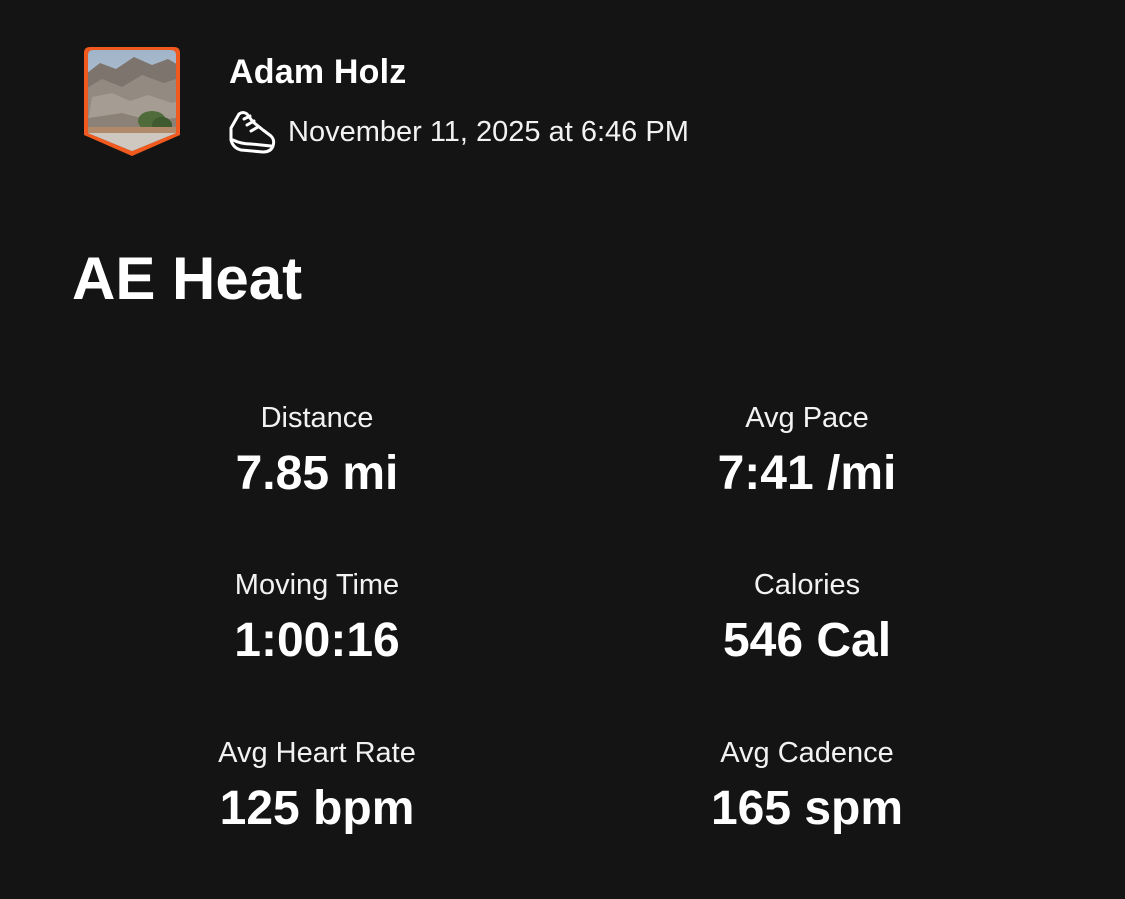  I want to click on stat-avg-pace: Avg Pace 7:41 /mi, so click(807, 451).